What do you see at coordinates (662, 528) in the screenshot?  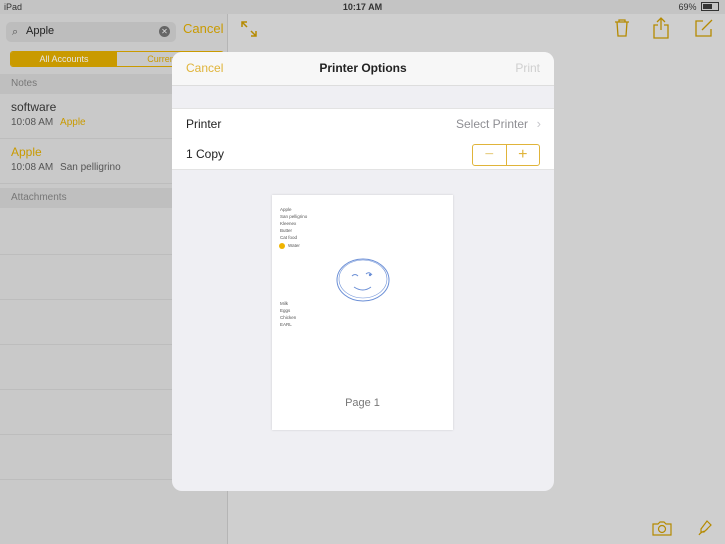 I see `camera-icon` at bounding box center [662, 528].